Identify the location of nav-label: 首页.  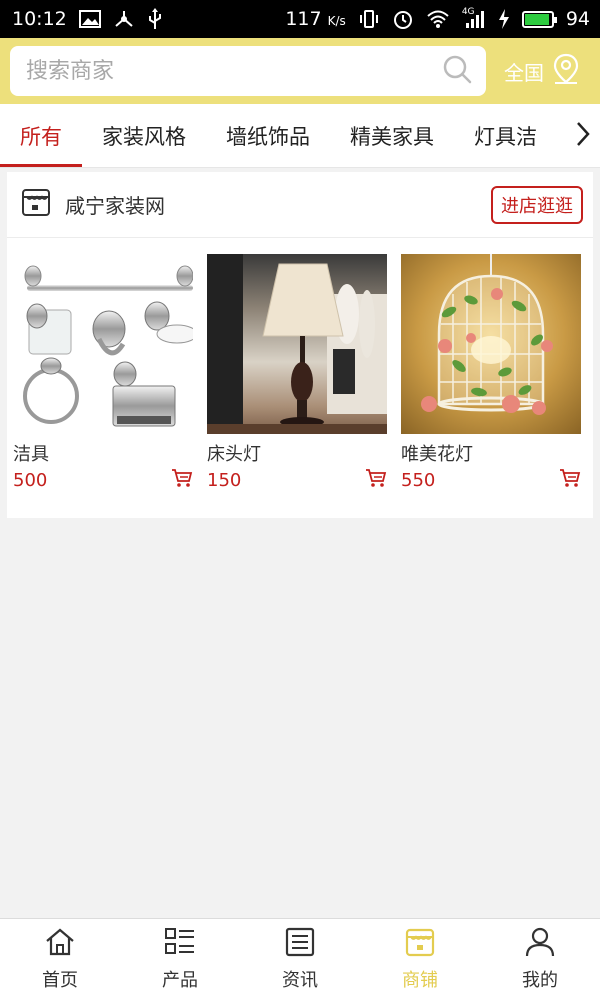
(60, 980).